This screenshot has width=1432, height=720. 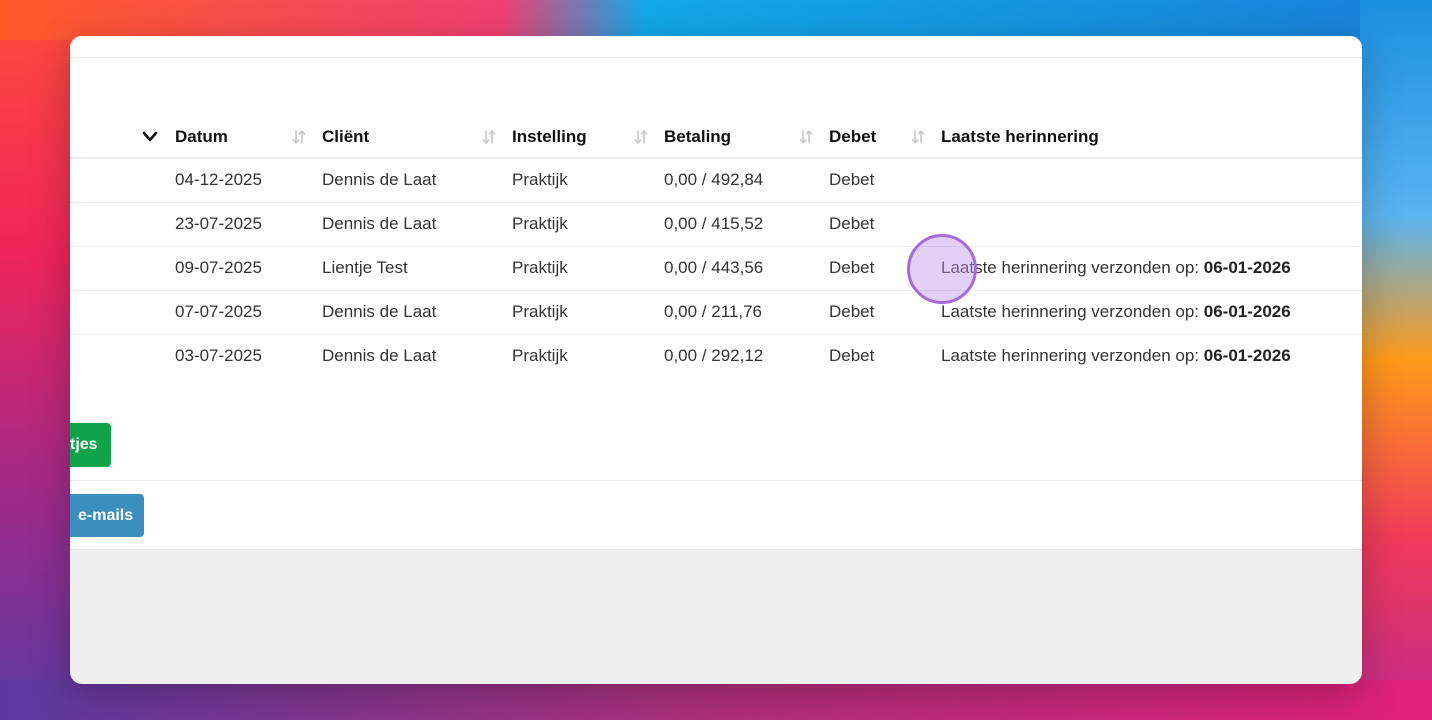 What do you see at coordinates (150, 137) in the screenshot?
I see `chevron-down-icon` at bounding box center [150, 137].